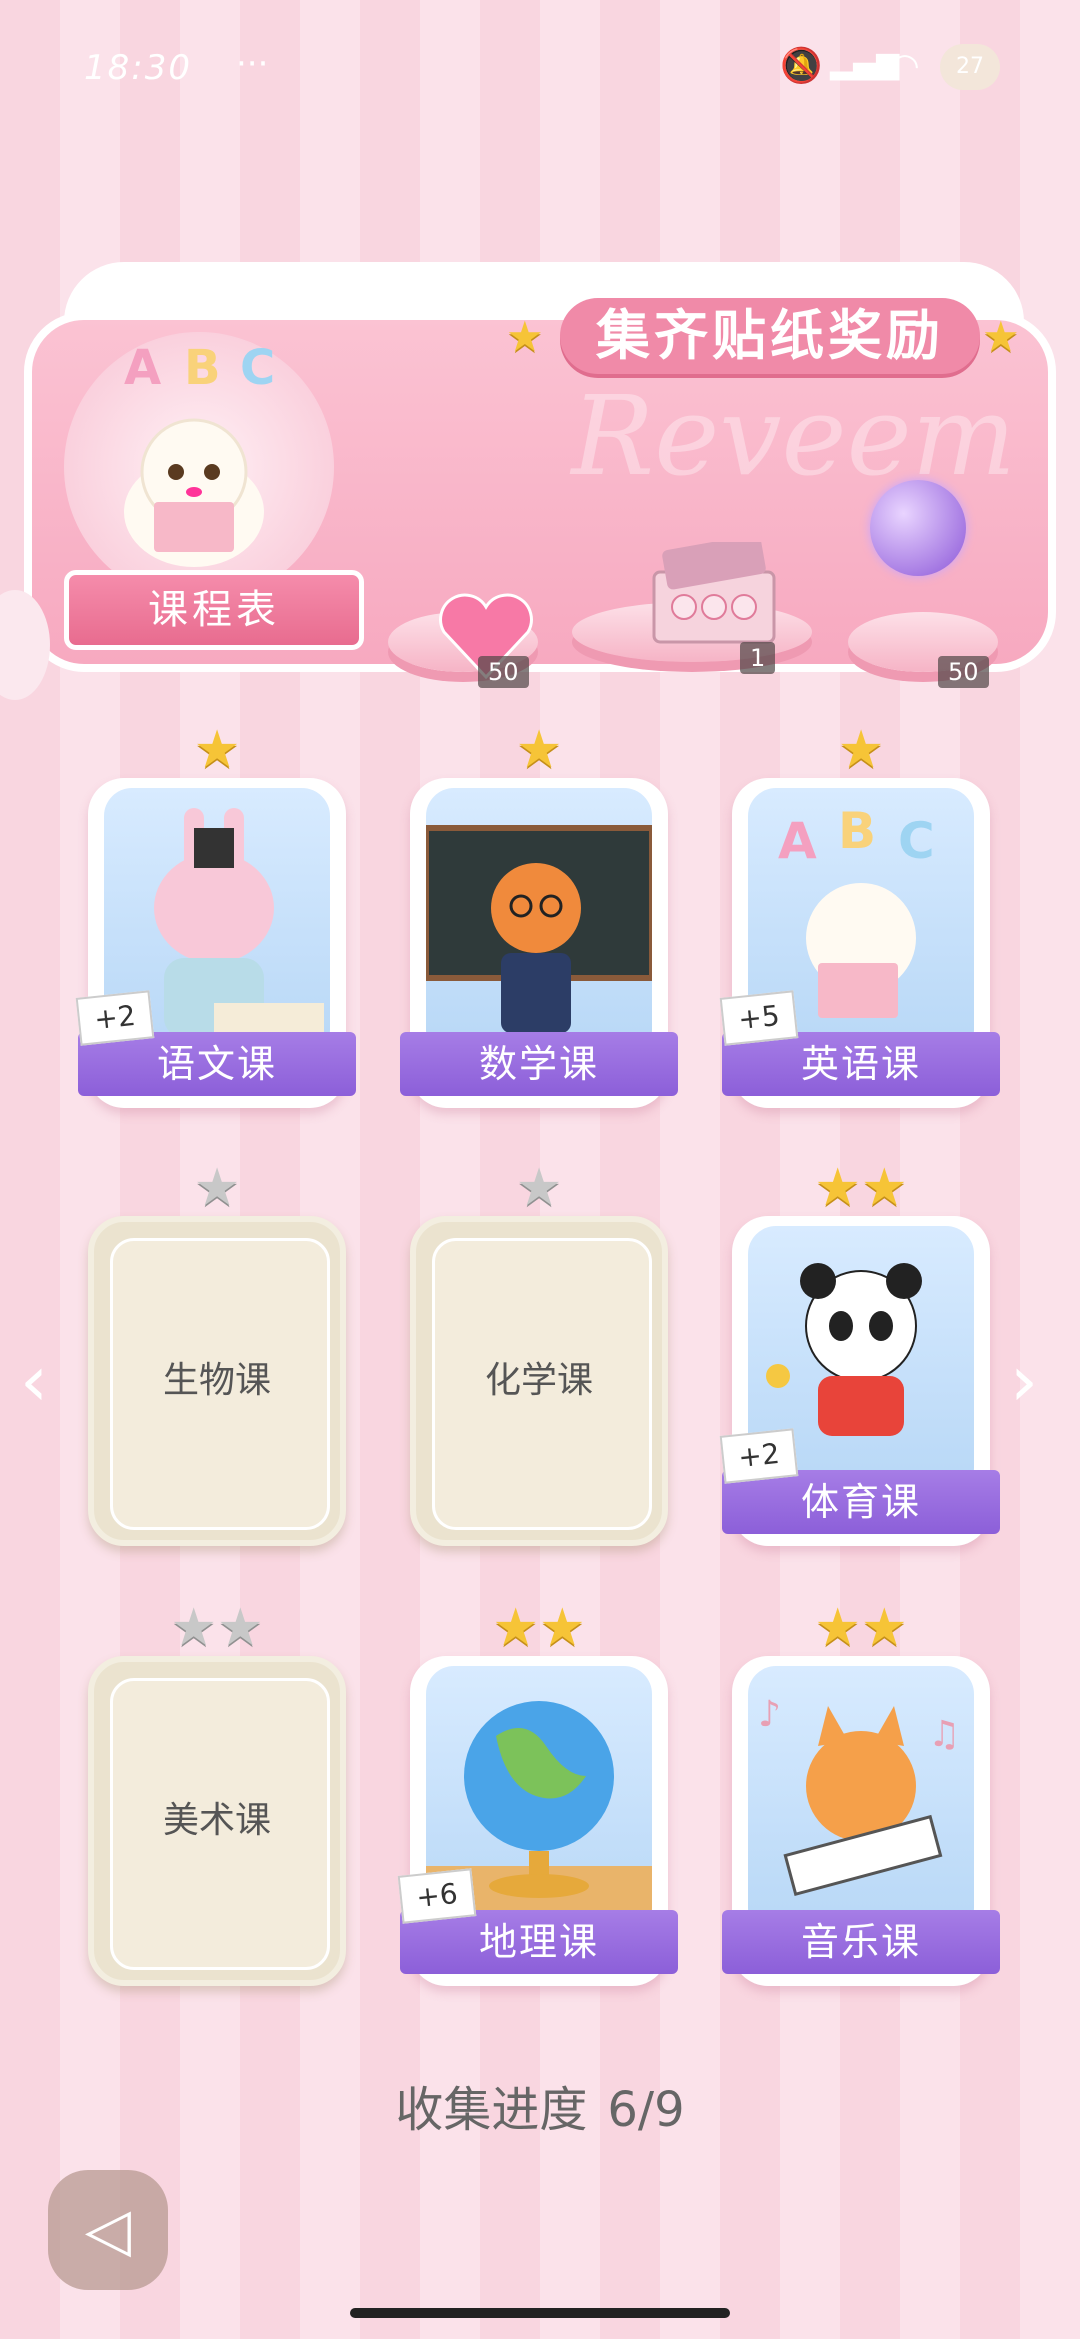  I want to click on course-card-chemistry: ★ 化学课, so click(539, 1352).